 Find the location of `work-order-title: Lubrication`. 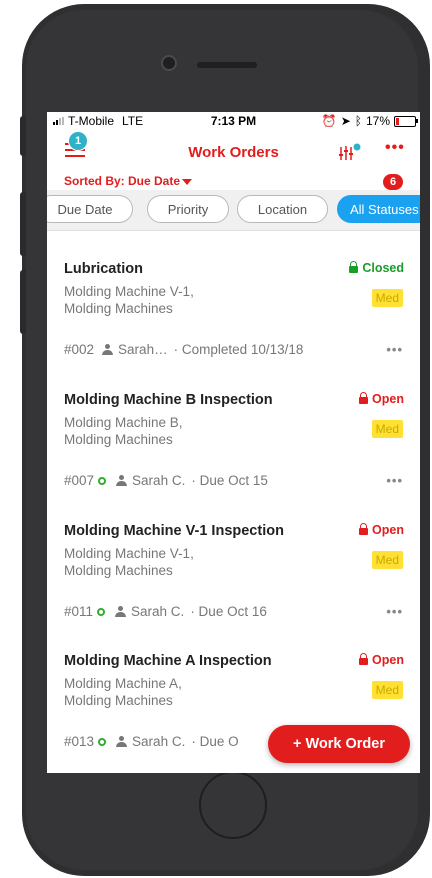

work-order-title: Lubrication is located at coordinates (103, 269).